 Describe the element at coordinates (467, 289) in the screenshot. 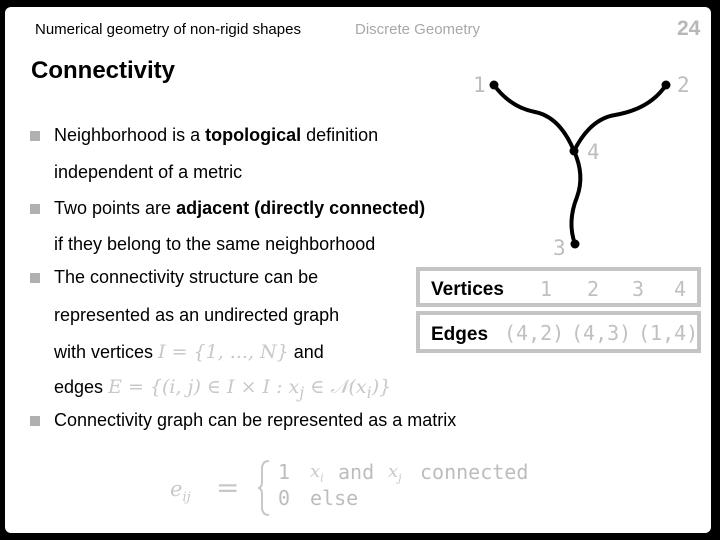

I see `vertices-label: Vertices` at that location.